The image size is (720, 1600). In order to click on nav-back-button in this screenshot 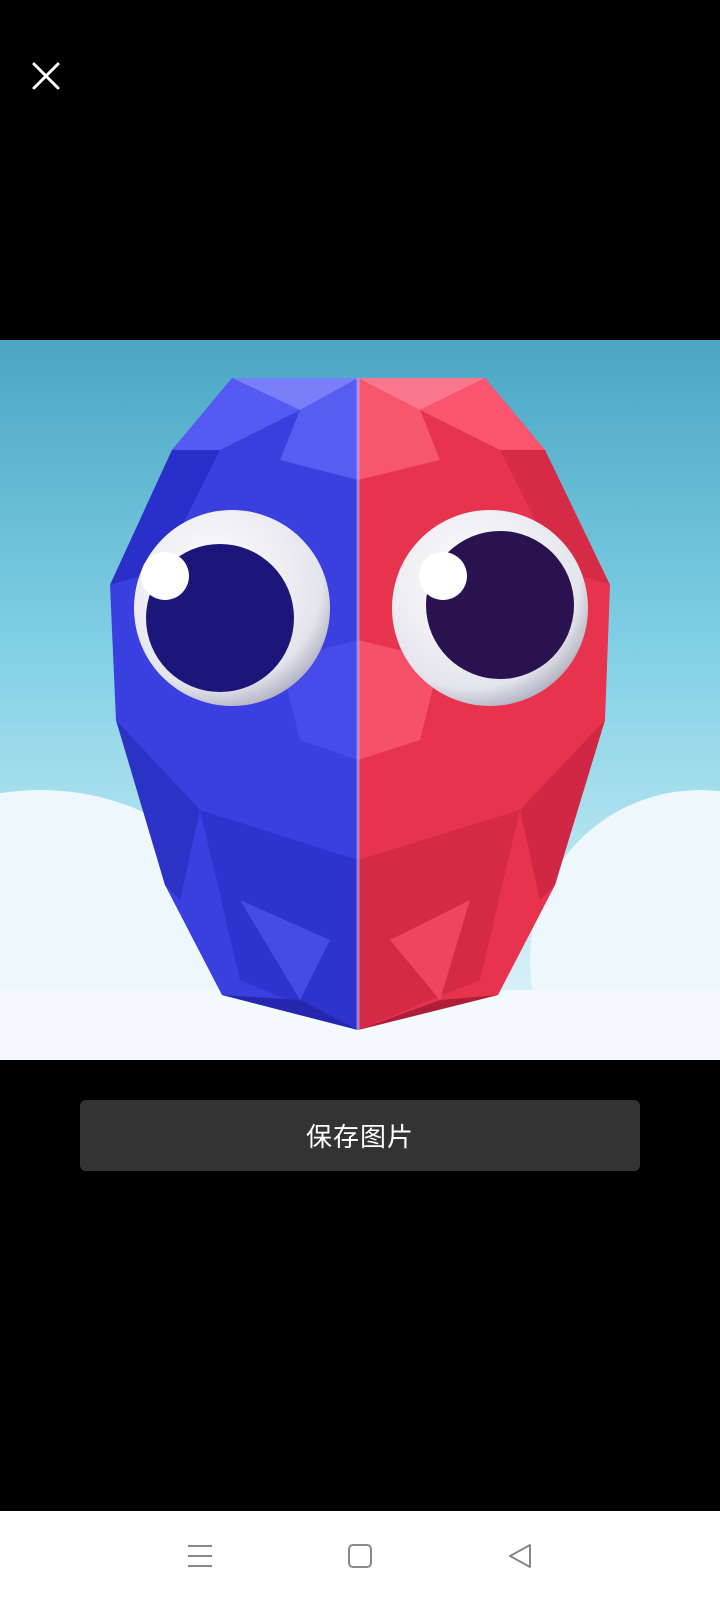, I will do `click(520, 1556)`.